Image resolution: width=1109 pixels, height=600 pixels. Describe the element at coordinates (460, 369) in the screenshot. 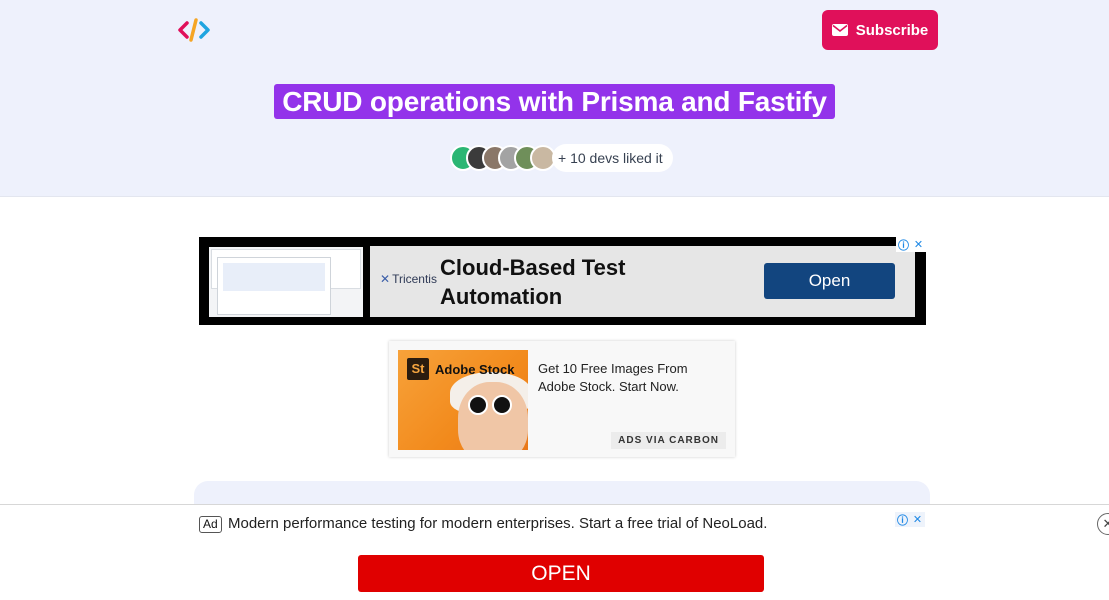

I see `adobe-stock-logo: St Adobe Stock` at that location.